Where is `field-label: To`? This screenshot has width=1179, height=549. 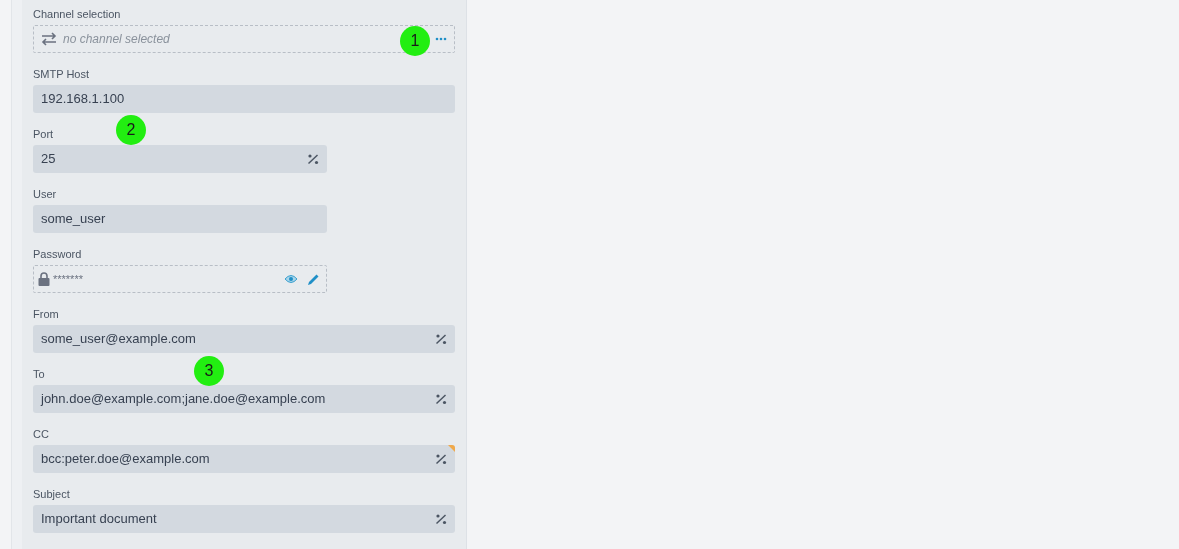 field-label: To is located at coordinates (39, 374).